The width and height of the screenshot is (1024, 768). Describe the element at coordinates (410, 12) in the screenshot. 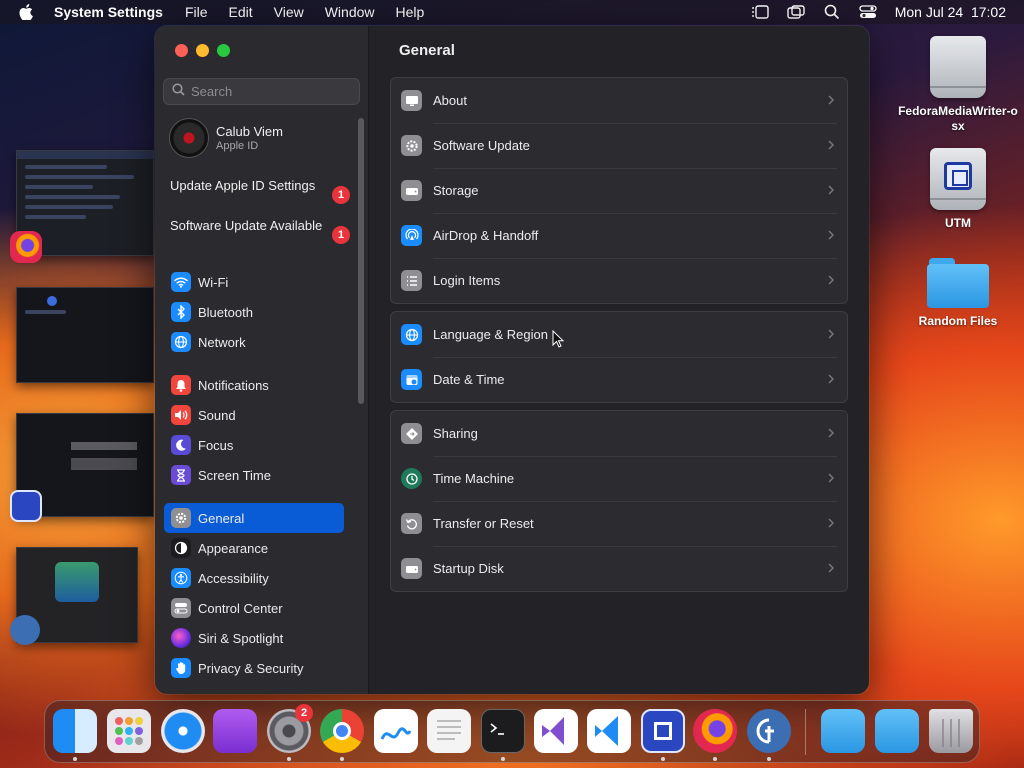

I see `menu-help: Help` at that location.